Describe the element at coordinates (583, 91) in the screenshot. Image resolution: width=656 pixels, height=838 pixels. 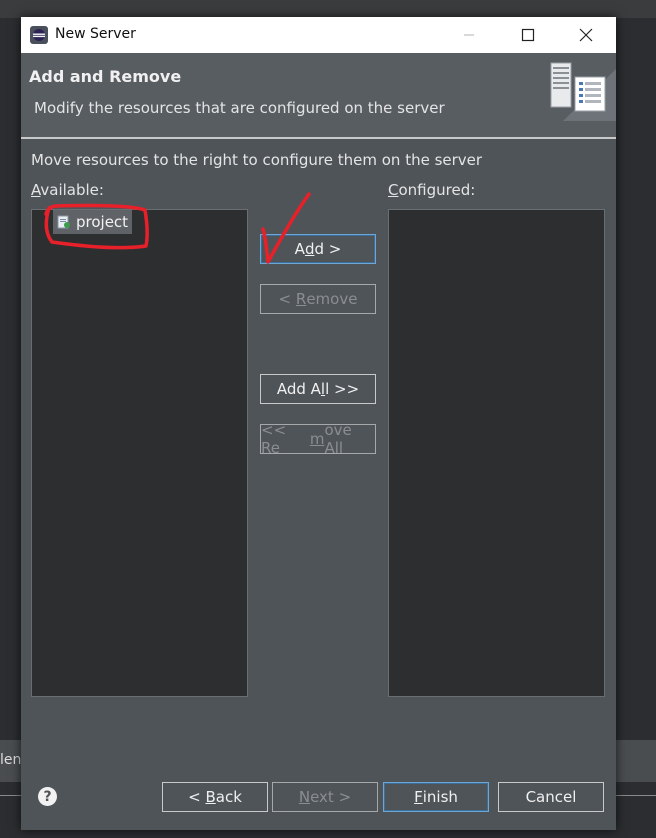
I see `server-banner-icon` at that location.